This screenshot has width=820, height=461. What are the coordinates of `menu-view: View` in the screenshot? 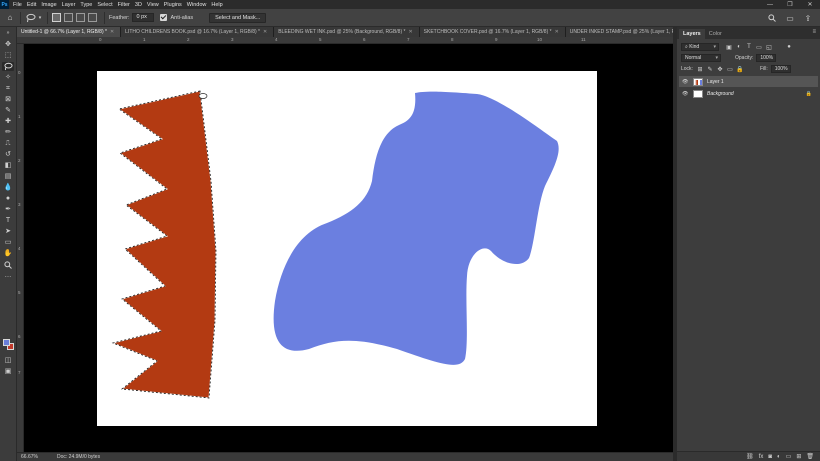 It's located at (153, 5).